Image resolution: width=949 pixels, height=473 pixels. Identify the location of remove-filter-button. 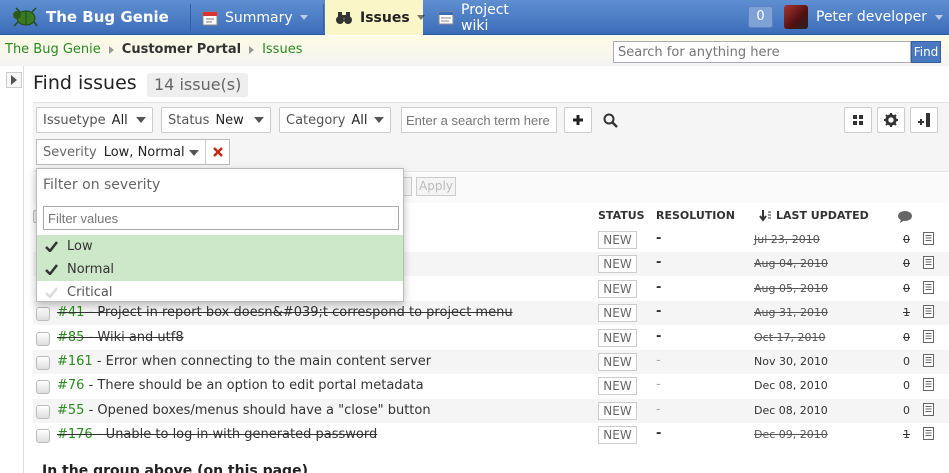
(217, 152).